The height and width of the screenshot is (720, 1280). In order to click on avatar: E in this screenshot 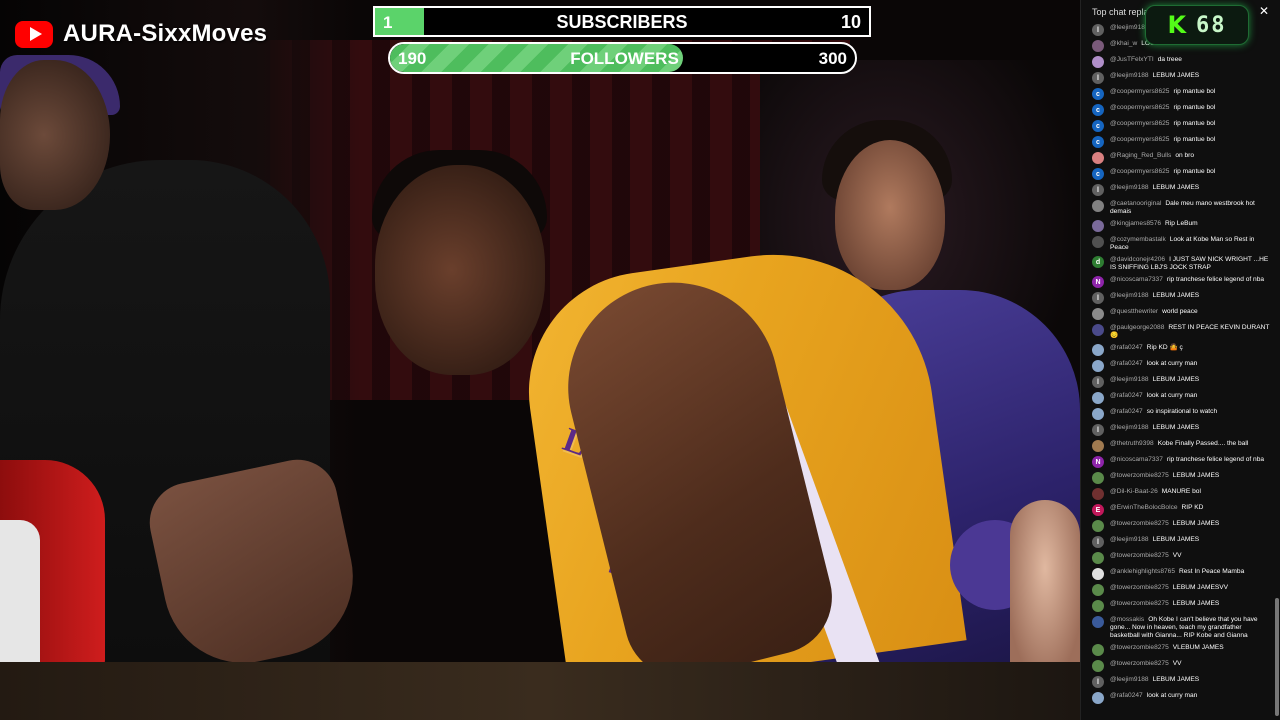, I will do `click(1098, 510)`.